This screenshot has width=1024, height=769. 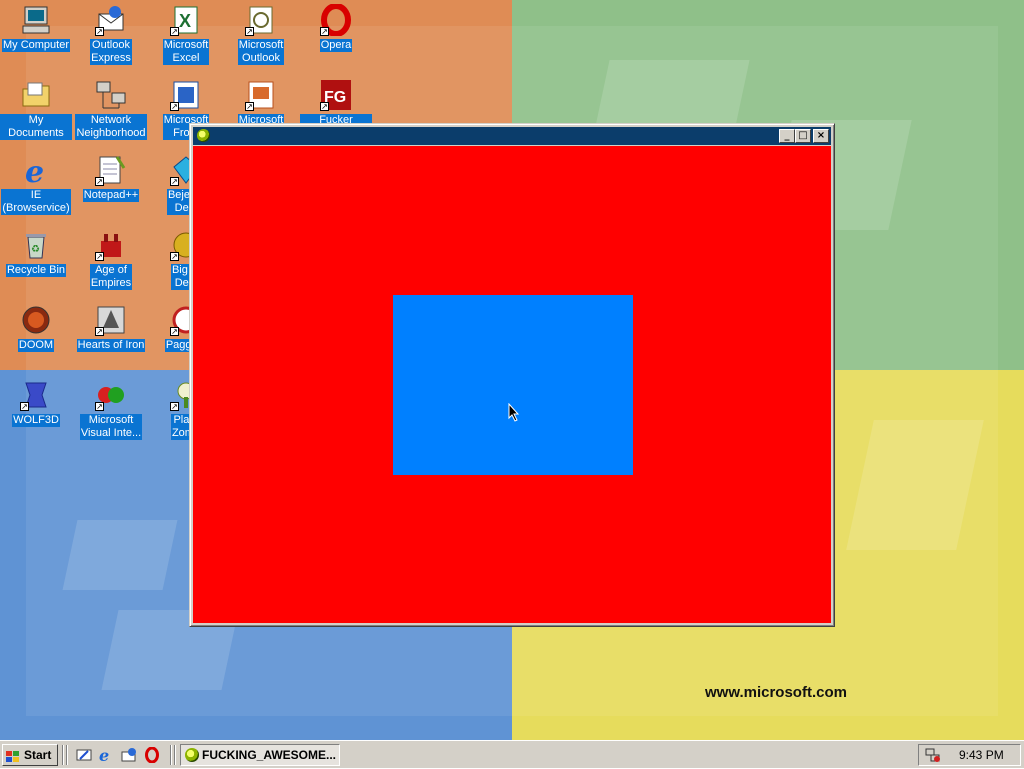 What do you see at coordinates (933, 755) in the screenshot?
I see `network-status-icon` at bounding box center [933, 755].